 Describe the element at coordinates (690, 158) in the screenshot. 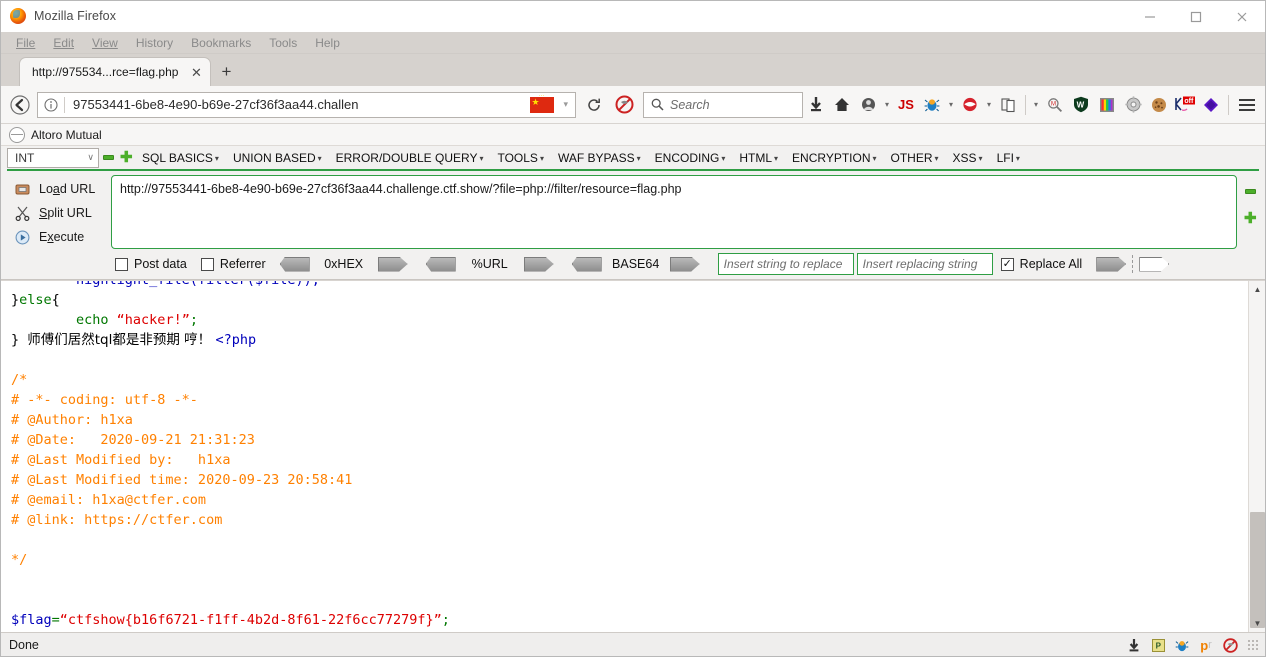

I see `hackbar-menu-encoding: ENCODING ▾` at that location.